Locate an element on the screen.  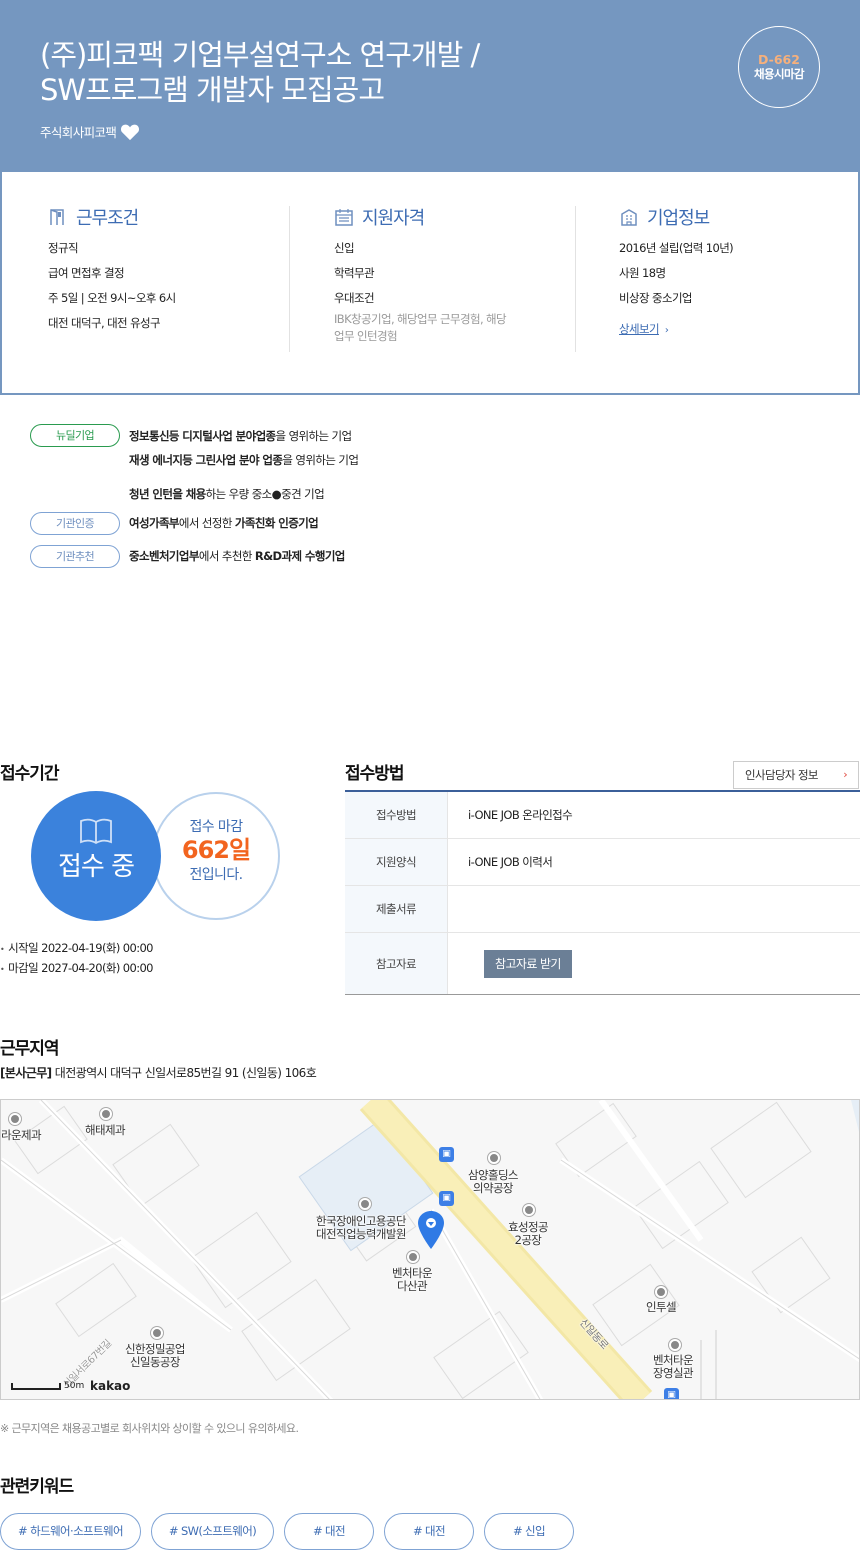
badge-text-bold: 청년 인턴을 채용 is located at coordinates (167, 494).